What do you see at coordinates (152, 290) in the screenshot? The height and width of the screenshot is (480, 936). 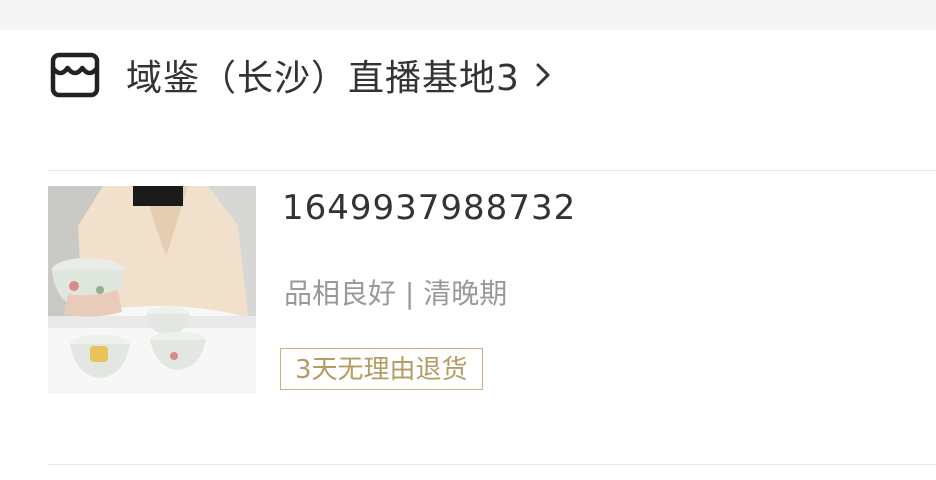 I see `product-image` at bounding box center [152, 290].